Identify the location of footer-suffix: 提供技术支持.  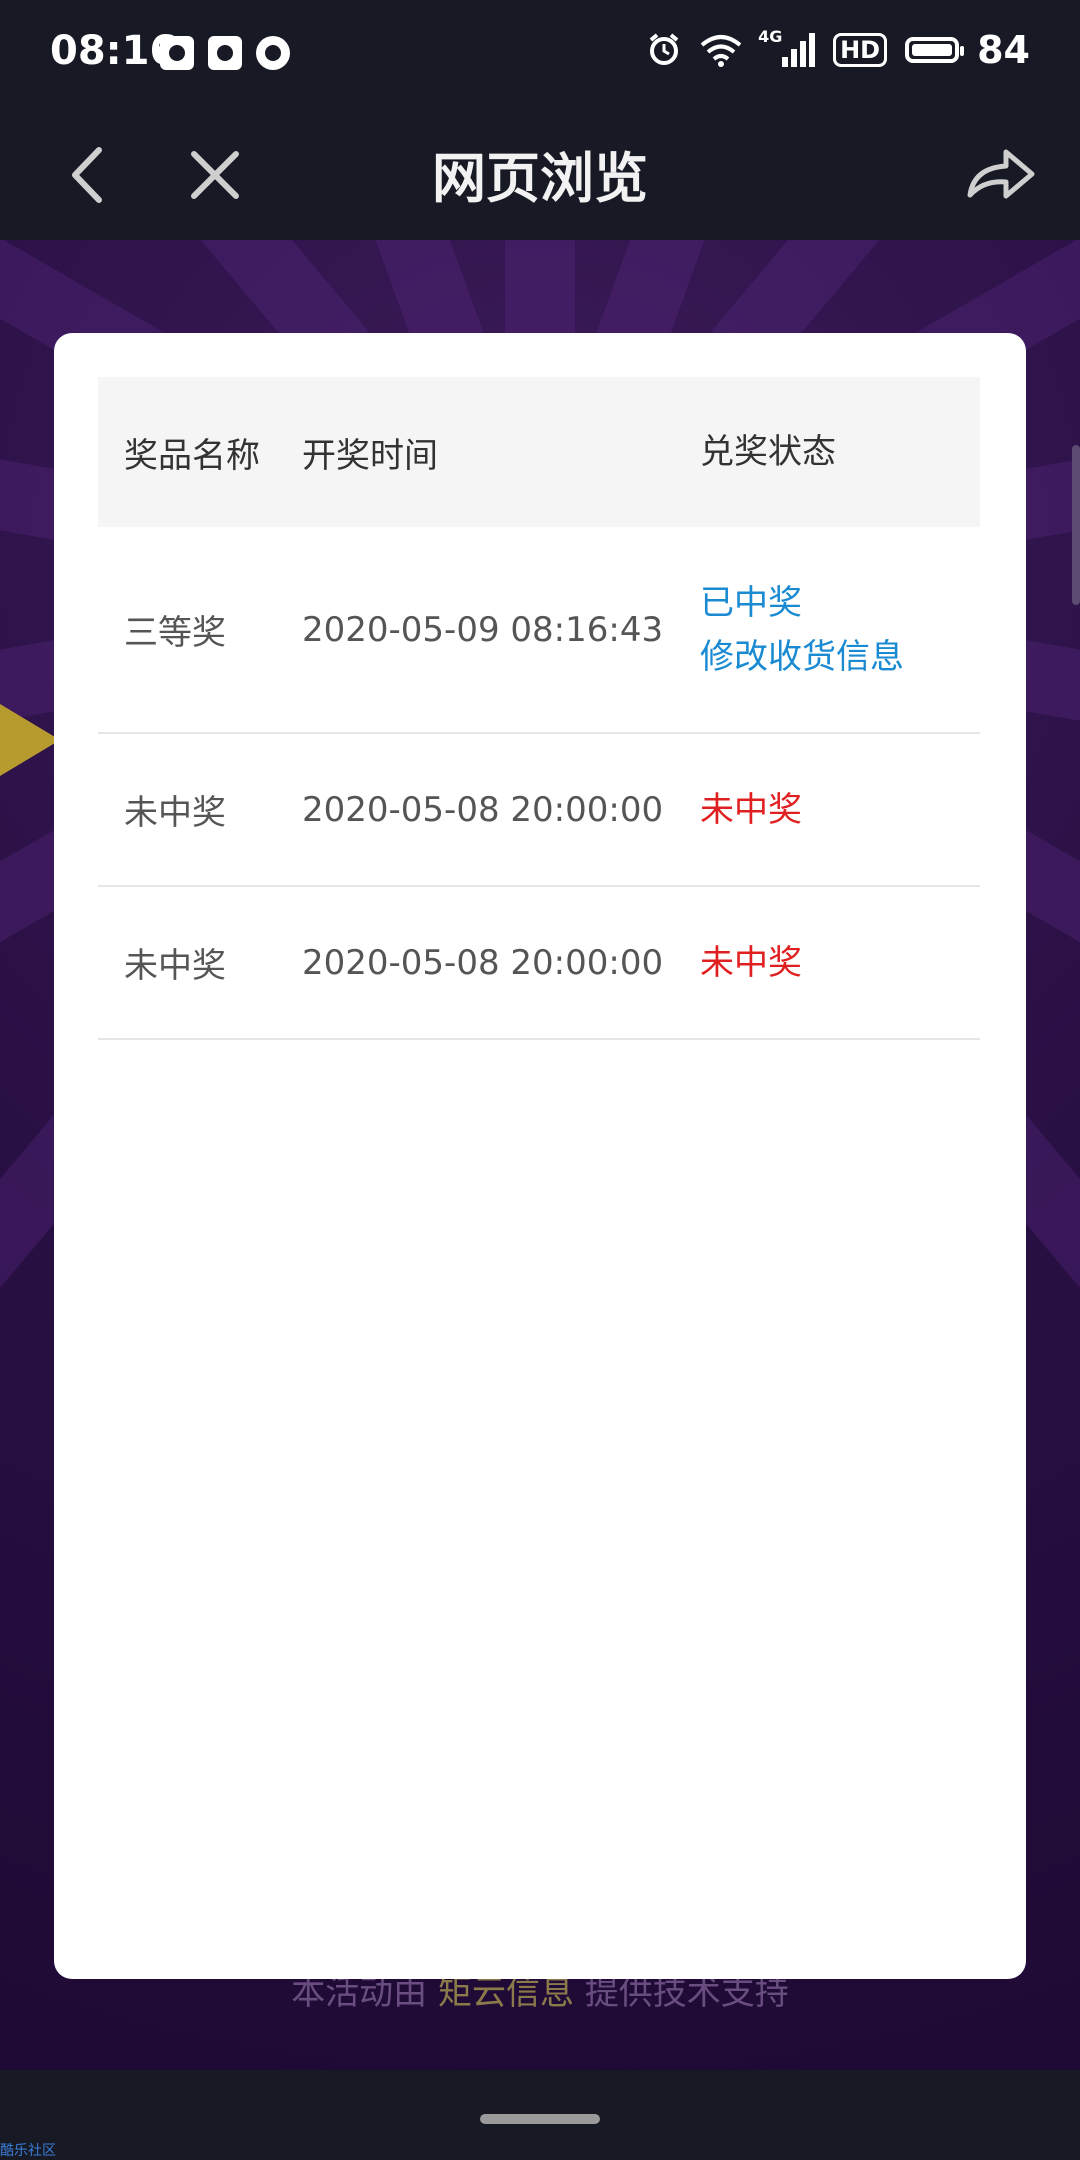
(686, 1993).